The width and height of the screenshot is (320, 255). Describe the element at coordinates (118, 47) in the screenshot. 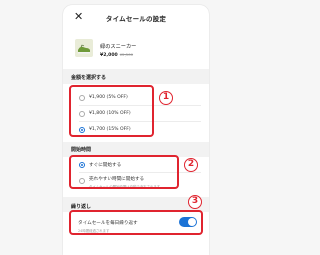

I see `product-name: 緑のスニーカー` at that location.